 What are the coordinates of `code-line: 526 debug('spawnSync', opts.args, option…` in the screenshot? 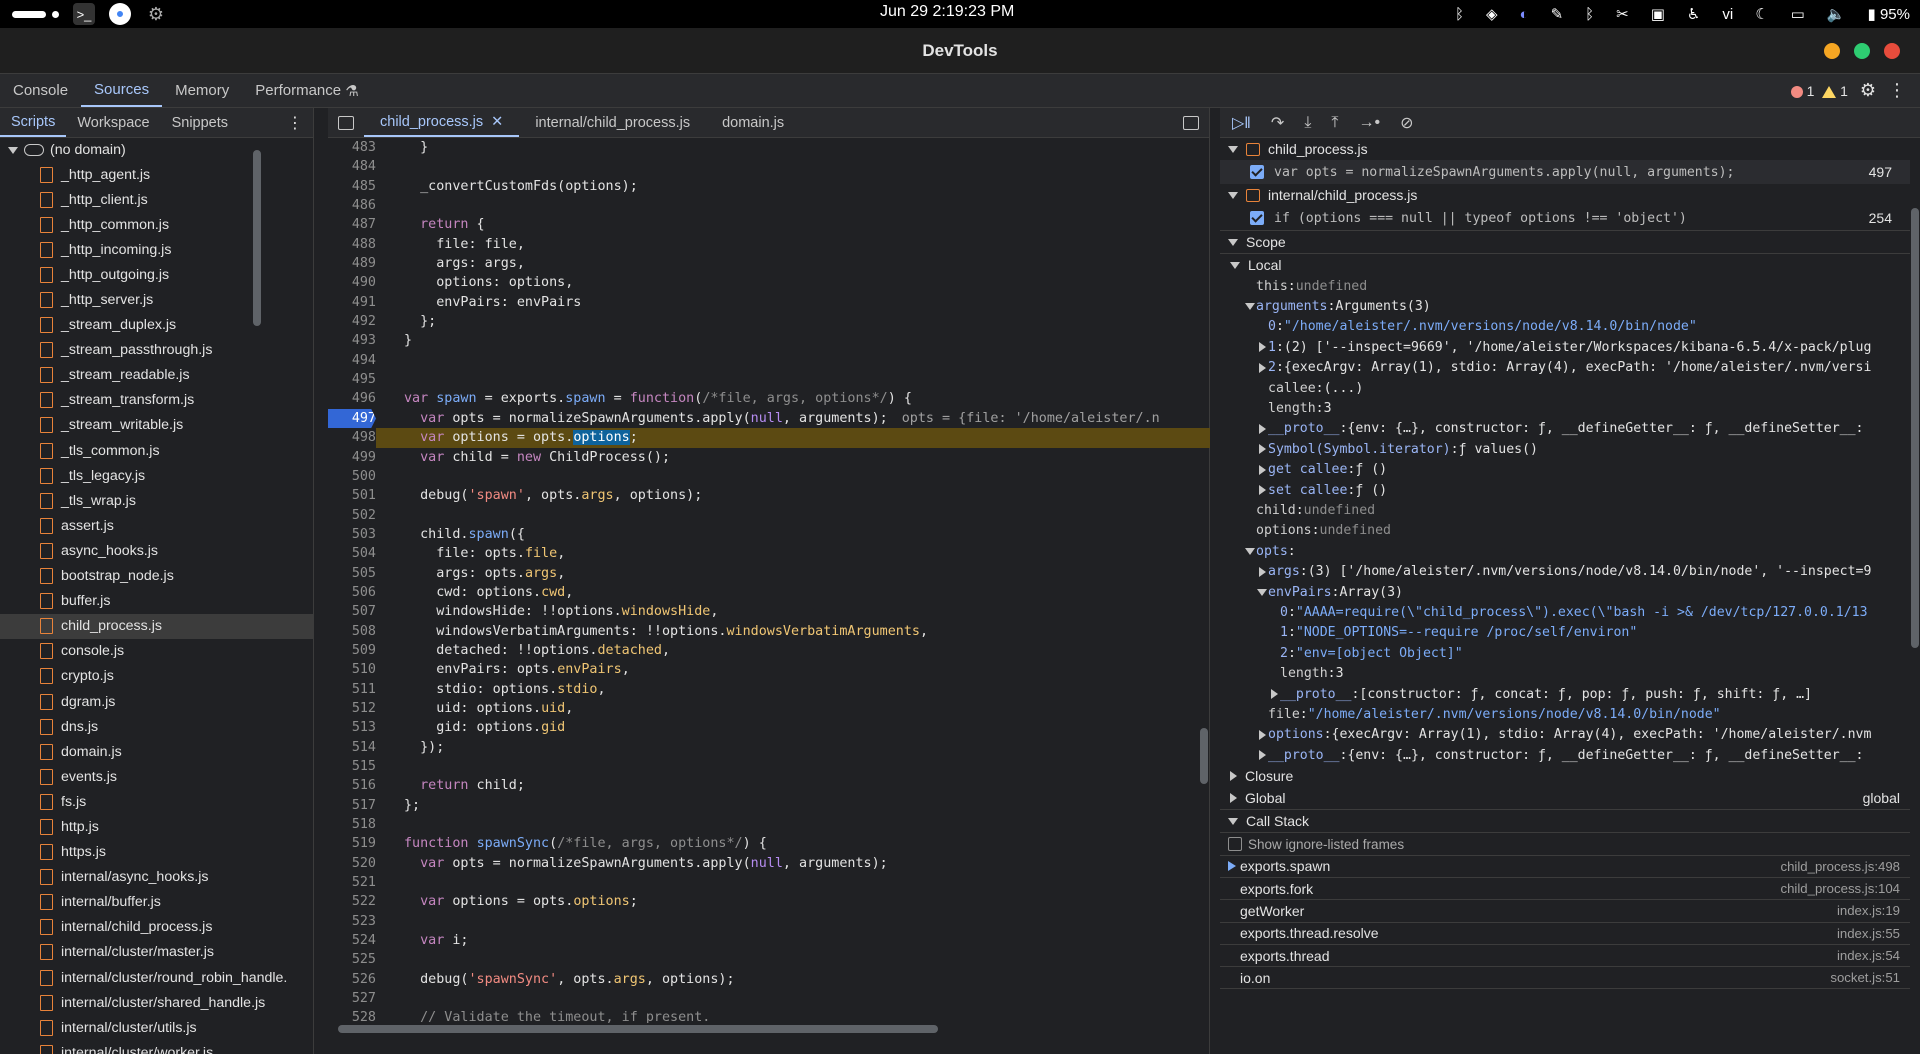 It's located at (769, 979).